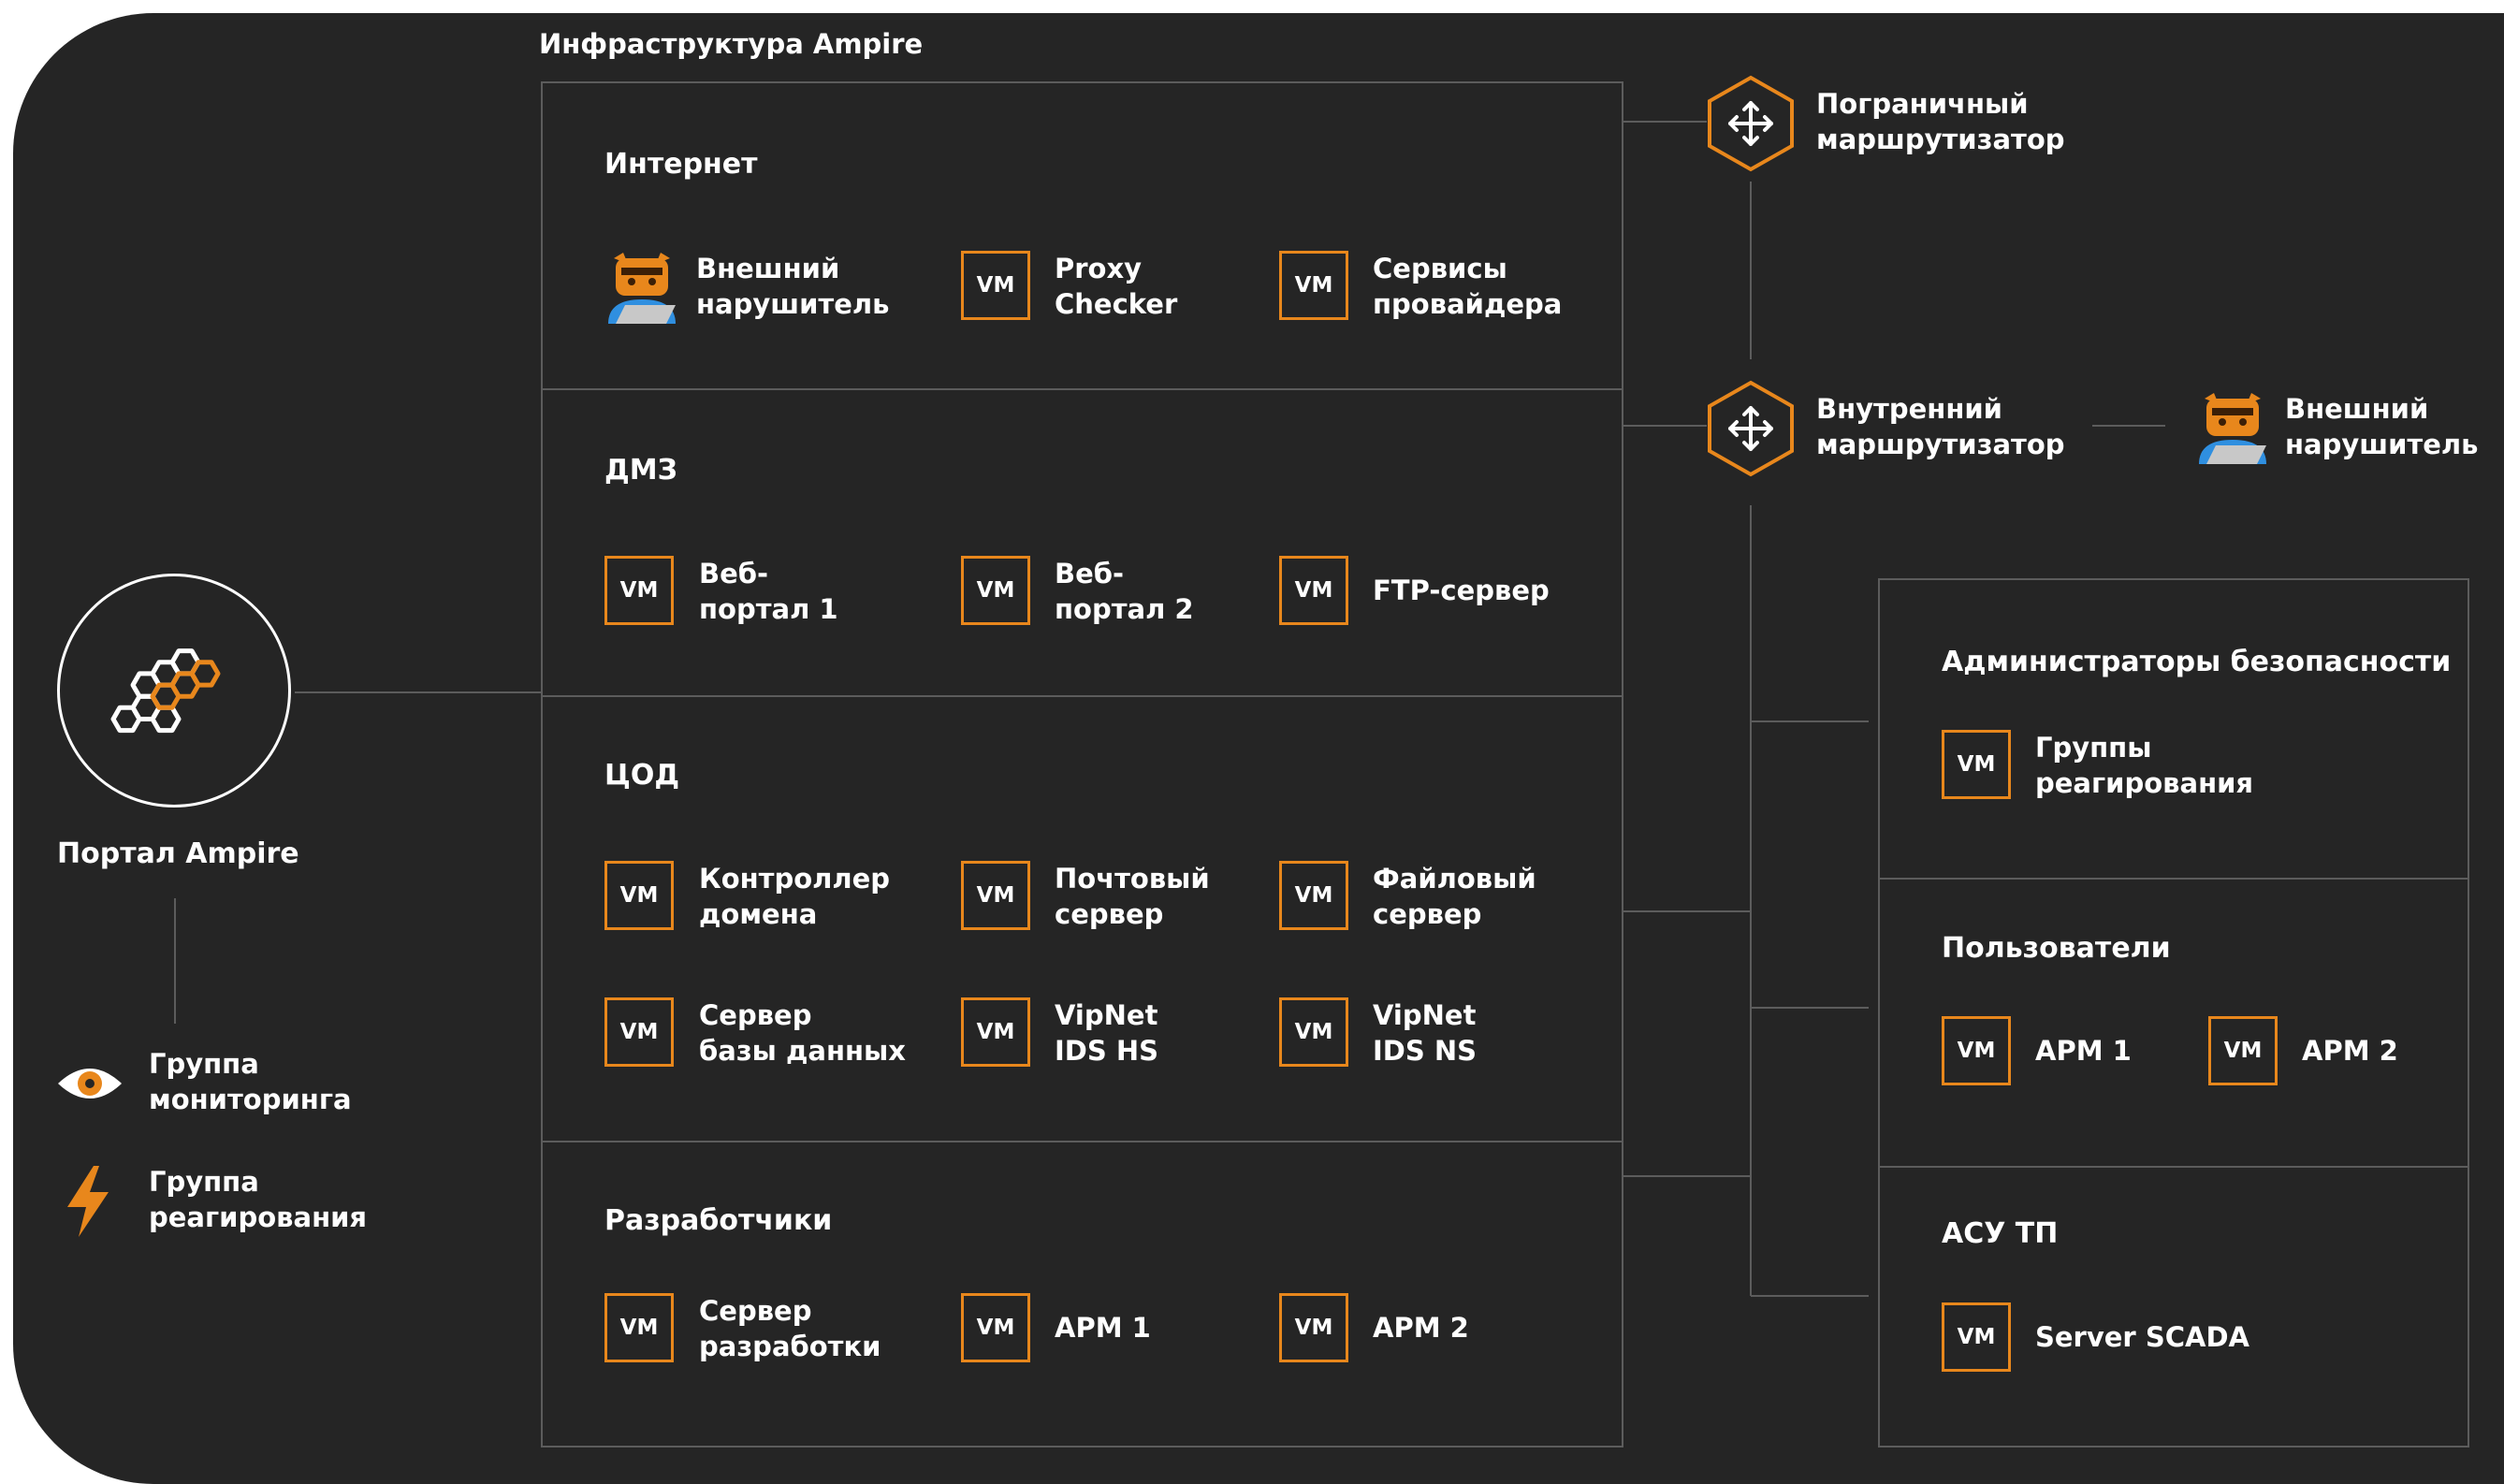 The height and width of the screenshot is (1484, 2504). What do you see at coordinates (88, 1201) in the screenshot?
I see `lightning-icon` at bounding box center [88, 1201].